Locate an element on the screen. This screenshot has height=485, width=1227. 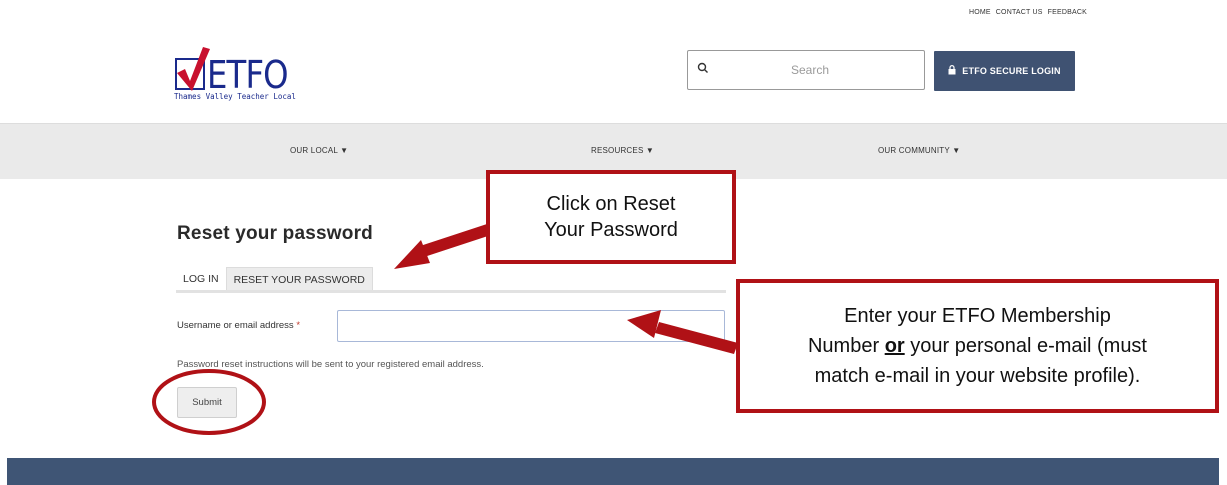
callout-2-line2-a: Number is located at coordinates (846, 346).